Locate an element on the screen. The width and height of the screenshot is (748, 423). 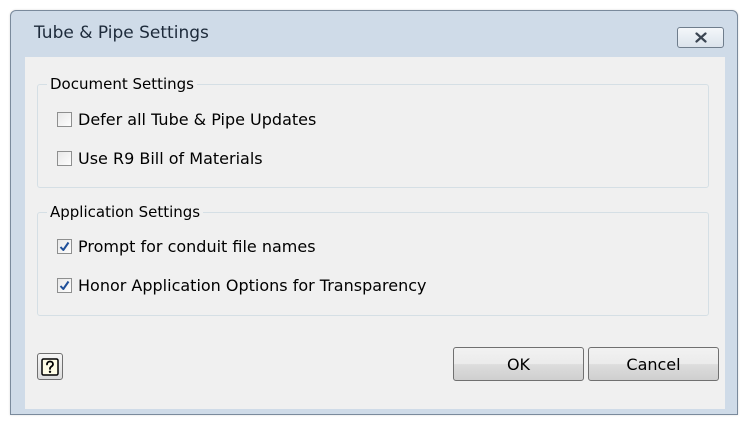
close-icon is located at coordinates (700, 37).